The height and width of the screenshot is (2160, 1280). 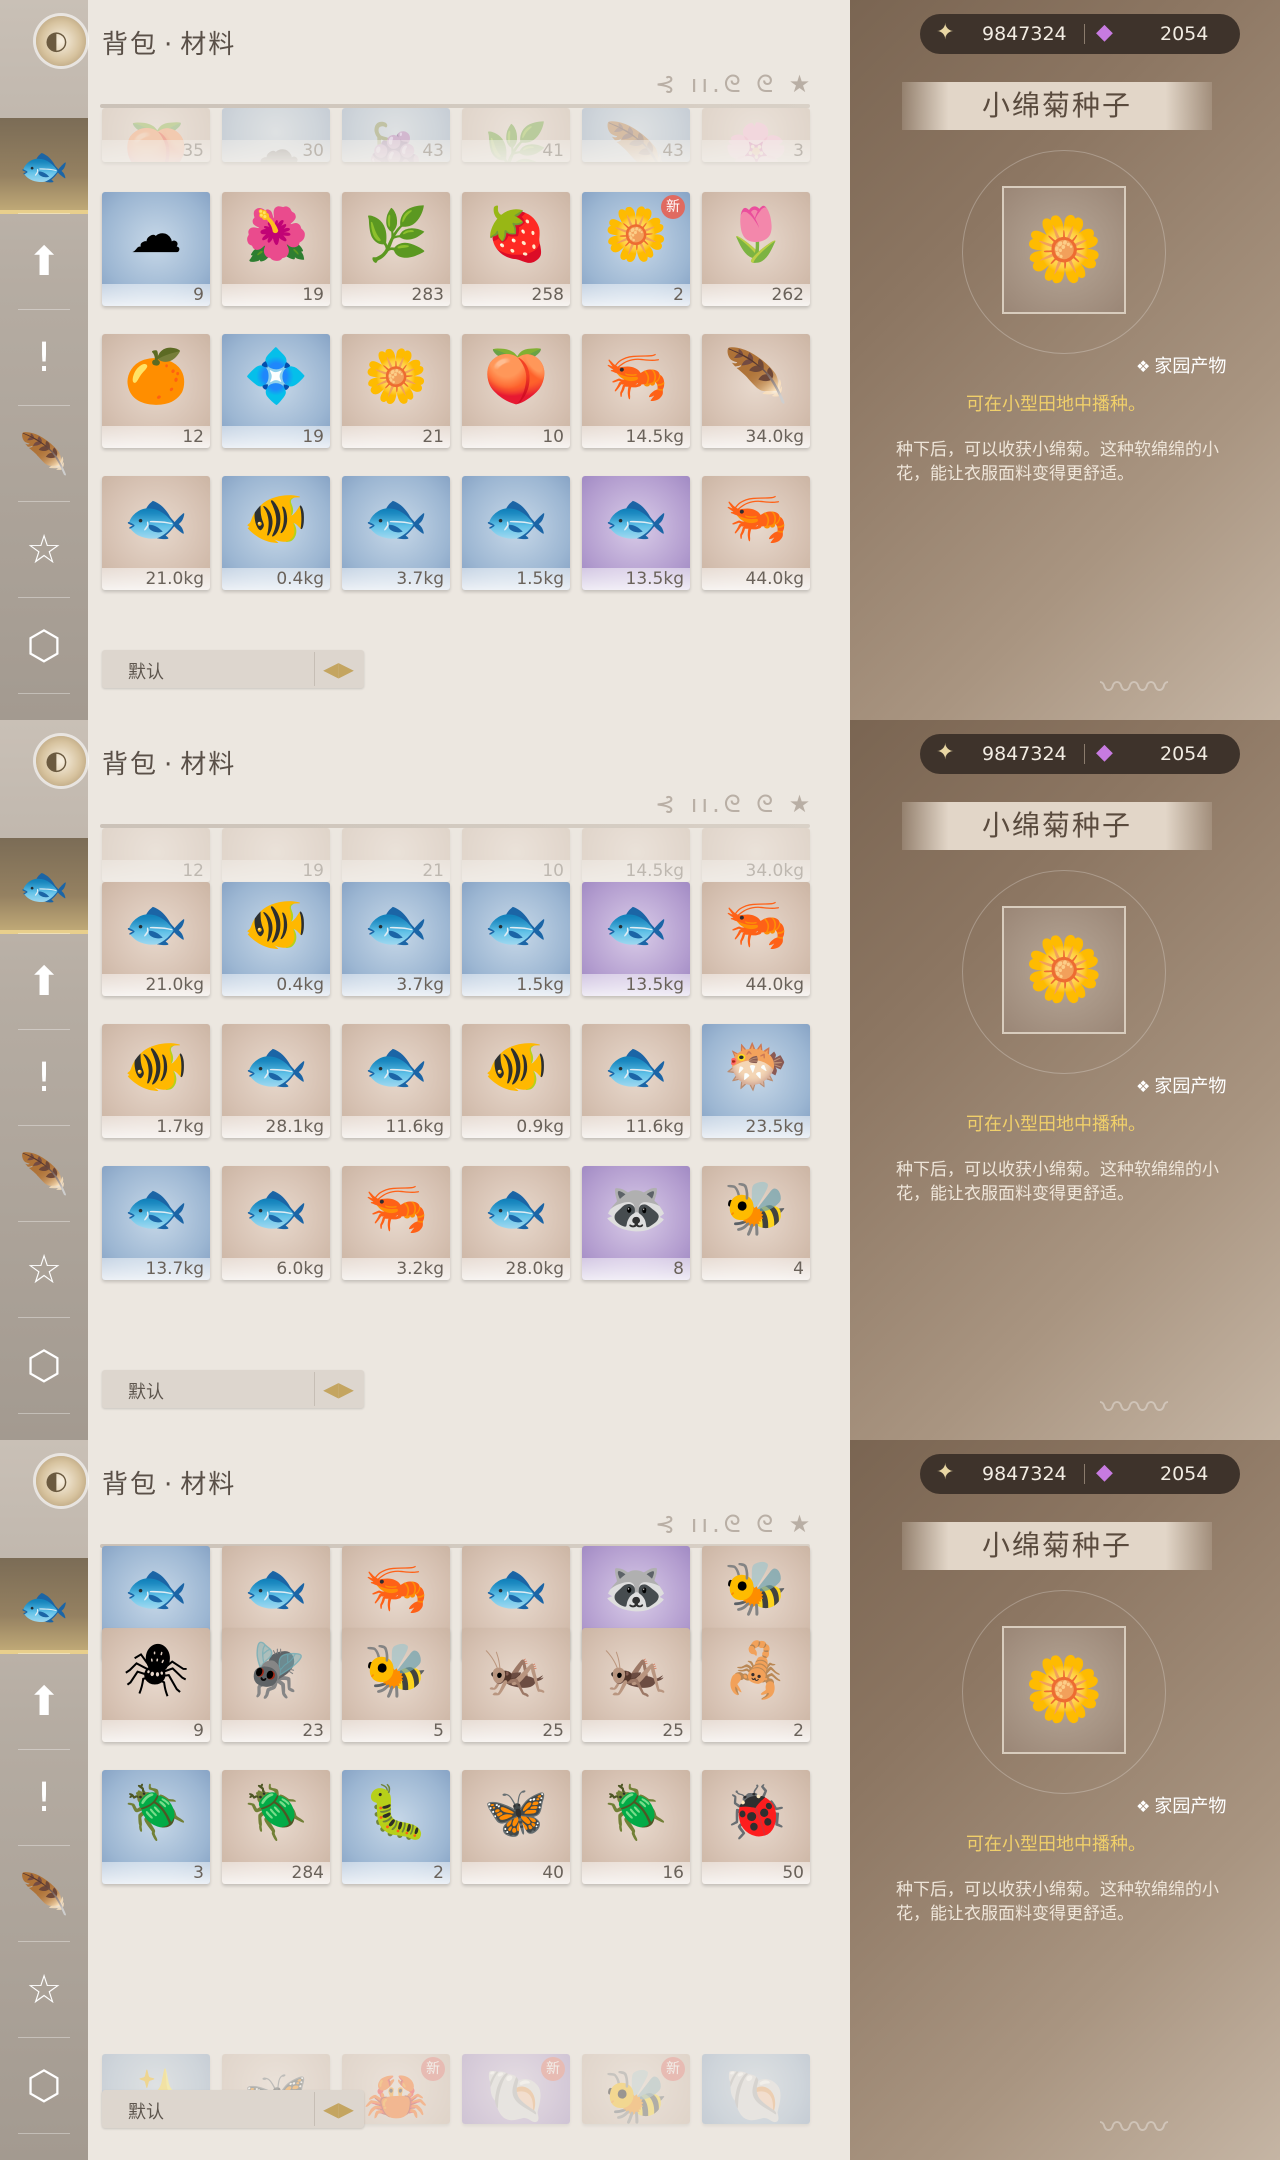 I want to click on inventory-item: 🐠 1.7kg, so click(x=156, y=1081).